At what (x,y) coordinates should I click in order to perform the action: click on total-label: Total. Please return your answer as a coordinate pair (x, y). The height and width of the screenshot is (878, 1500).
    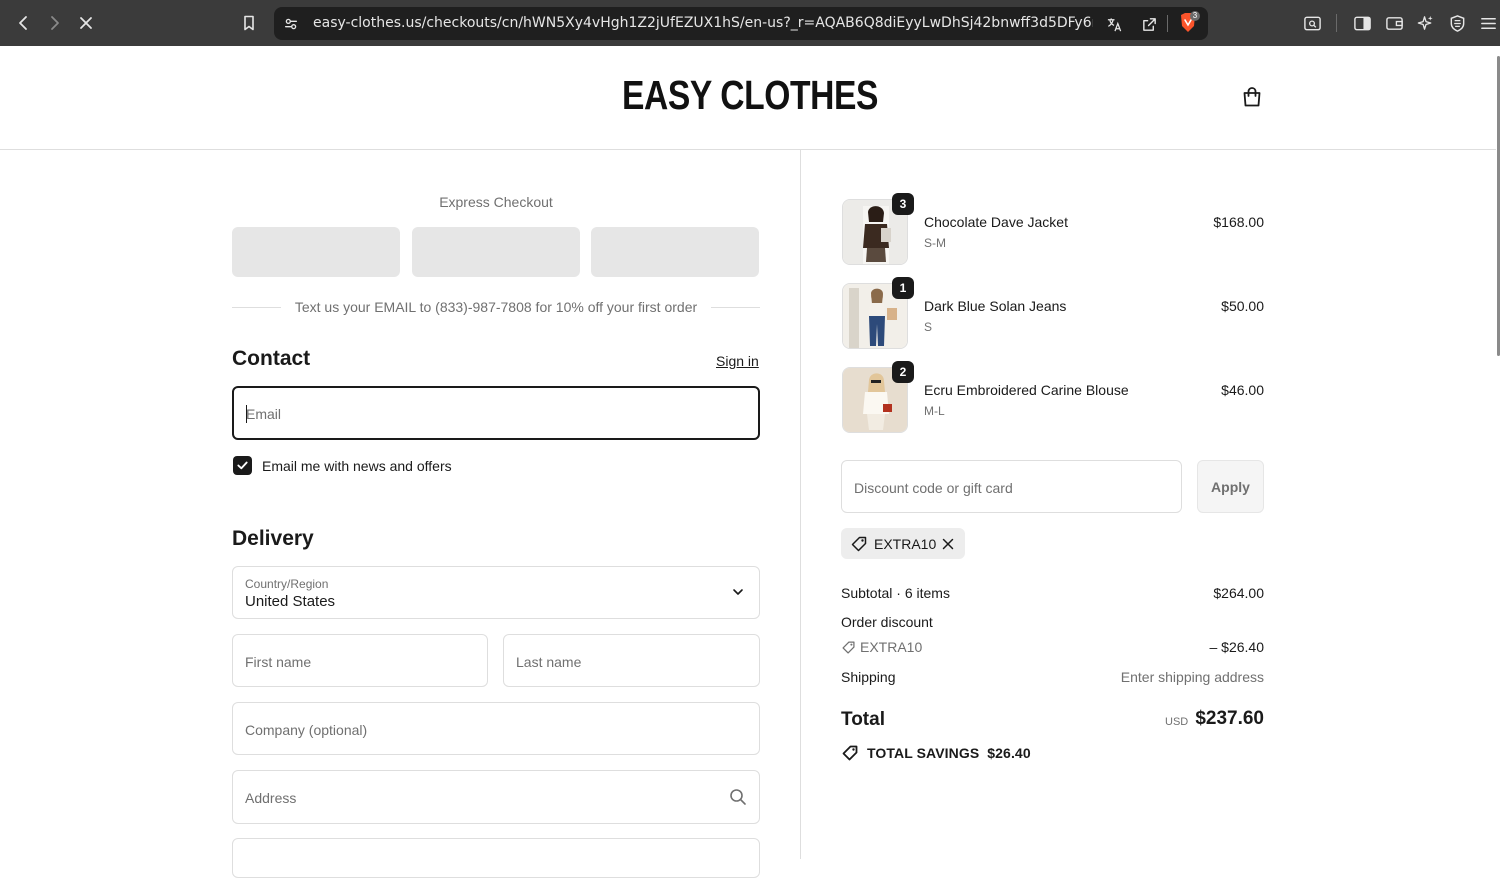
    Looking at the image, I should click on (863, 719).